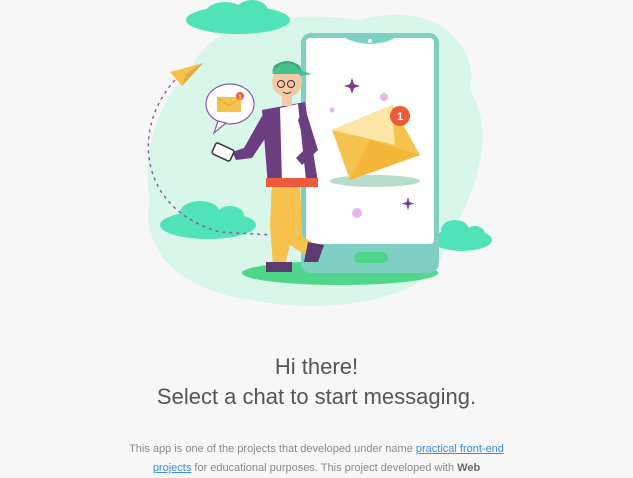  Describe the element at coordinates (400, 117) in the screenshot. I see `envelope-badge-count: 1` at that location.